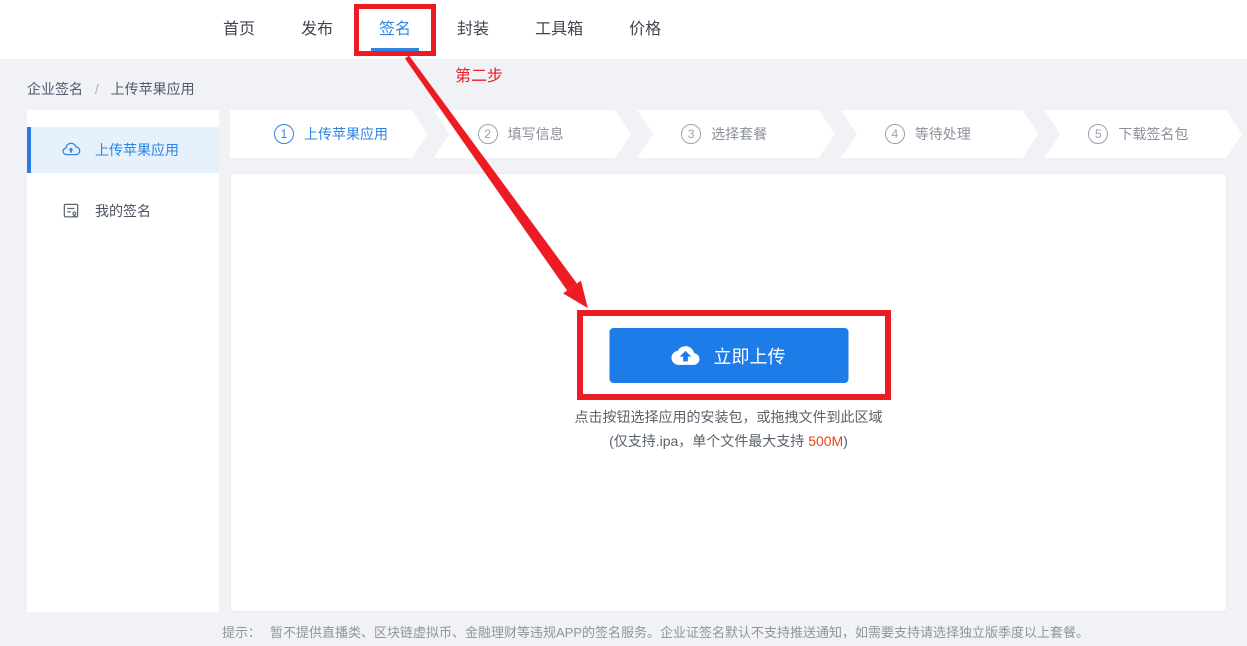  I want to click on sidebar-item-upload-ios-app: 上传苹果应用, so click(123, 150).